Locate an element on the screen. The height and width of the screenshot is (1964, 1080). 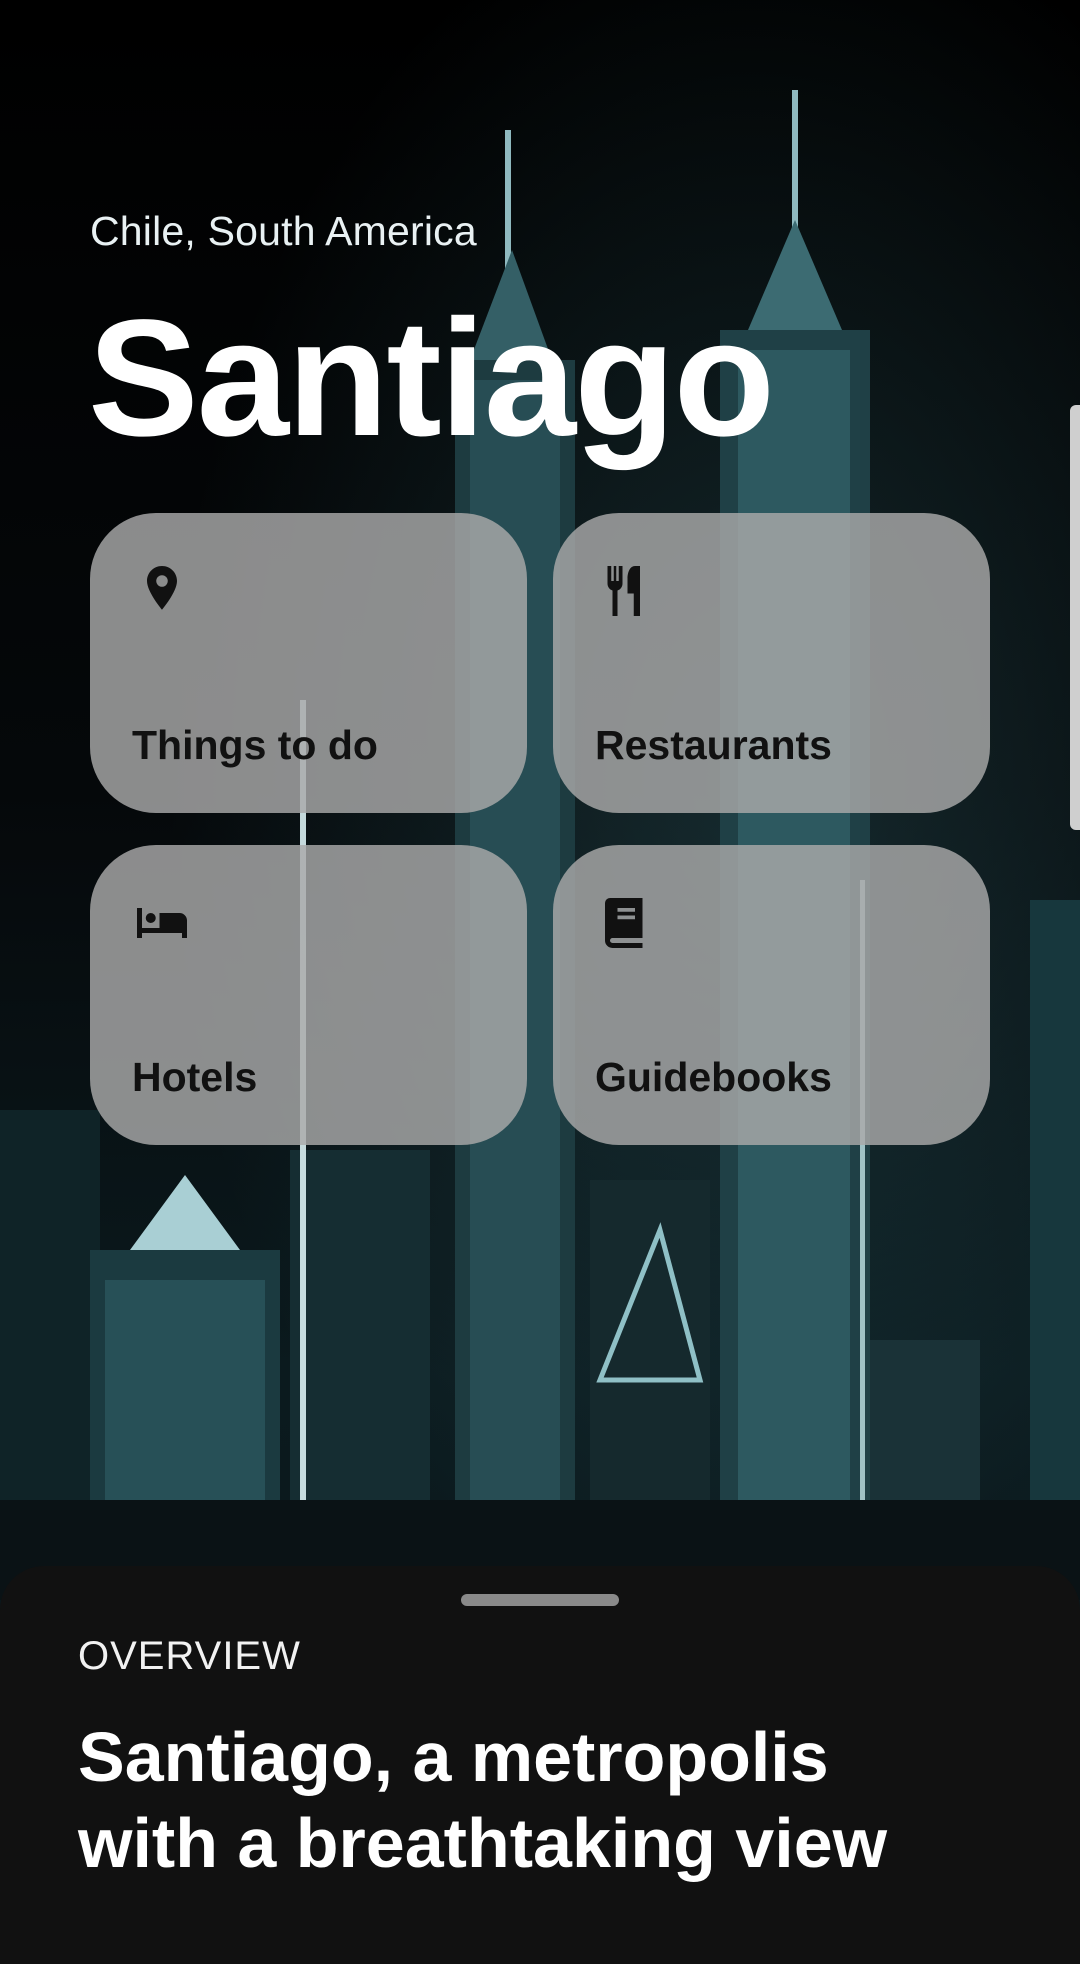
location-subtitle: Chile, South America is located at coordinates (283, 231).